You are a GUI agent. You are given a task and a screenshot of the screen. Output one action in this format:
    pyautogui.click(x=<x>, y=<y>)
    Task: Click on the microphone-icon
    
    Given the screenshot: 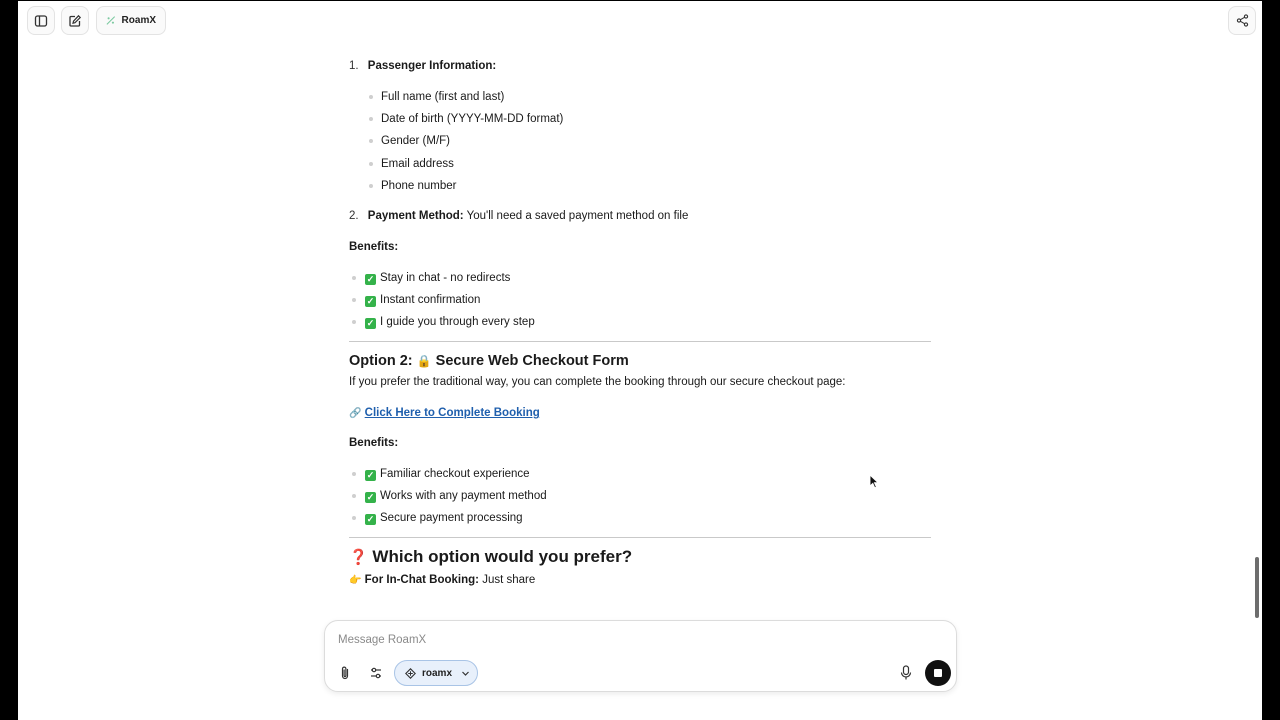 What is the action you would take?
    pyautogui.click(x=906, y=672)
    